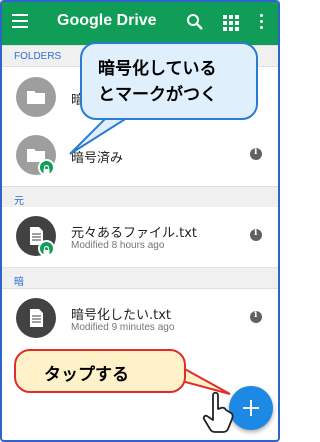 The width and height of the screenshot is (320, 442). I want to click on annotation-callout-tap: タップする, so click(100, 371).